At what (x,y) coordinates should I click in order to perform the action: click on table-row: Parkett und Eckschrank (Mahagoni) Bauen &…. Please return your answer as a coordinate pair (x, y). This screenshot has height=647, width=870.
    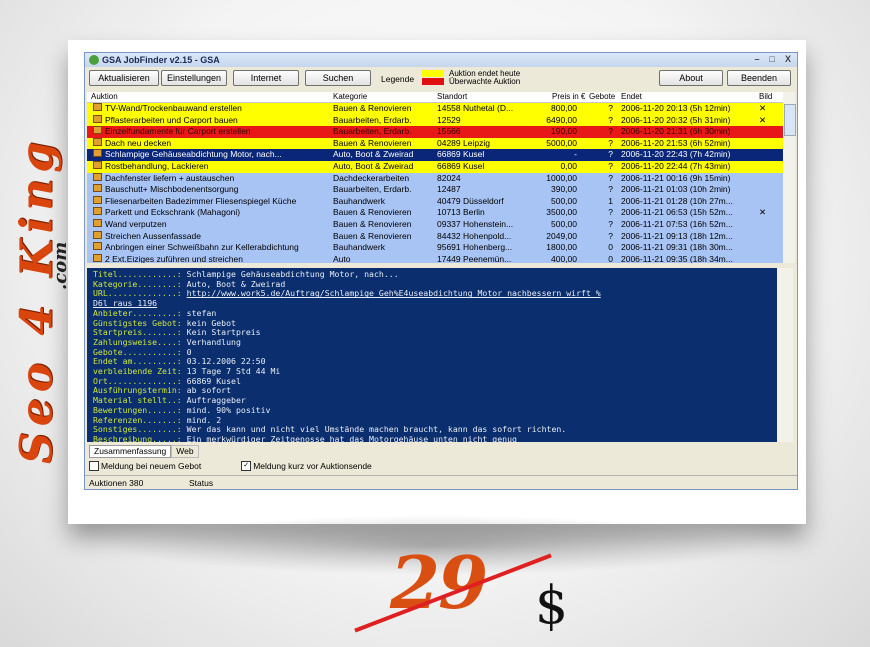
    Looking at the image, I should click on (435, 213).